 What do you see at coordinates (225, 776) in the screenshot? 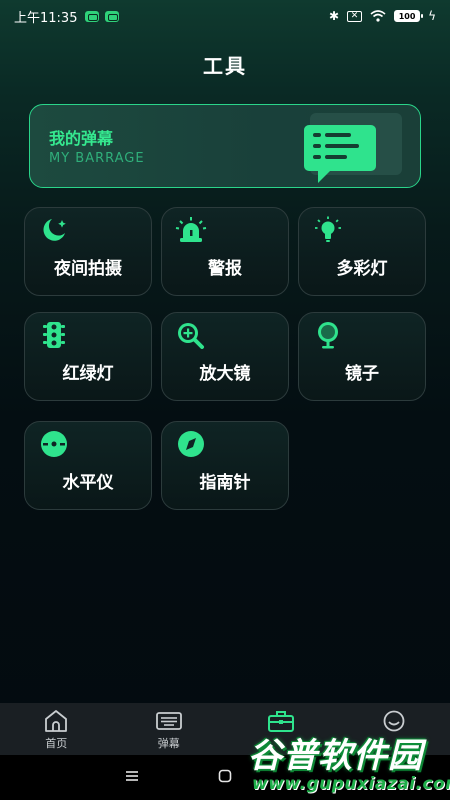
I see `home-button-icon` at bounding box center [225, 776].